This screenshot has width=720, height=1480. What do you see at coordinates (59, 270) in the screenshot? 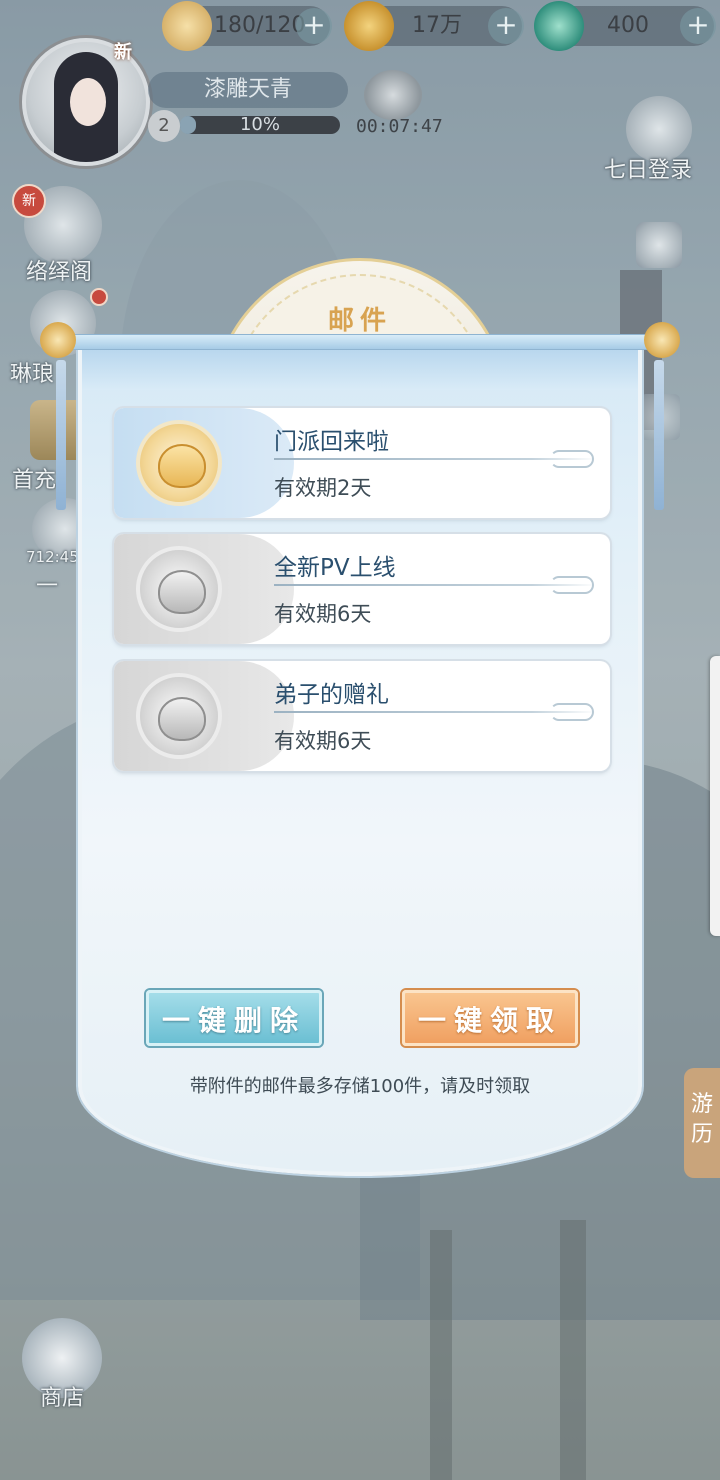
I see `luo-yi-ge-label: 络绎阁` at bounding box center [59, 270].